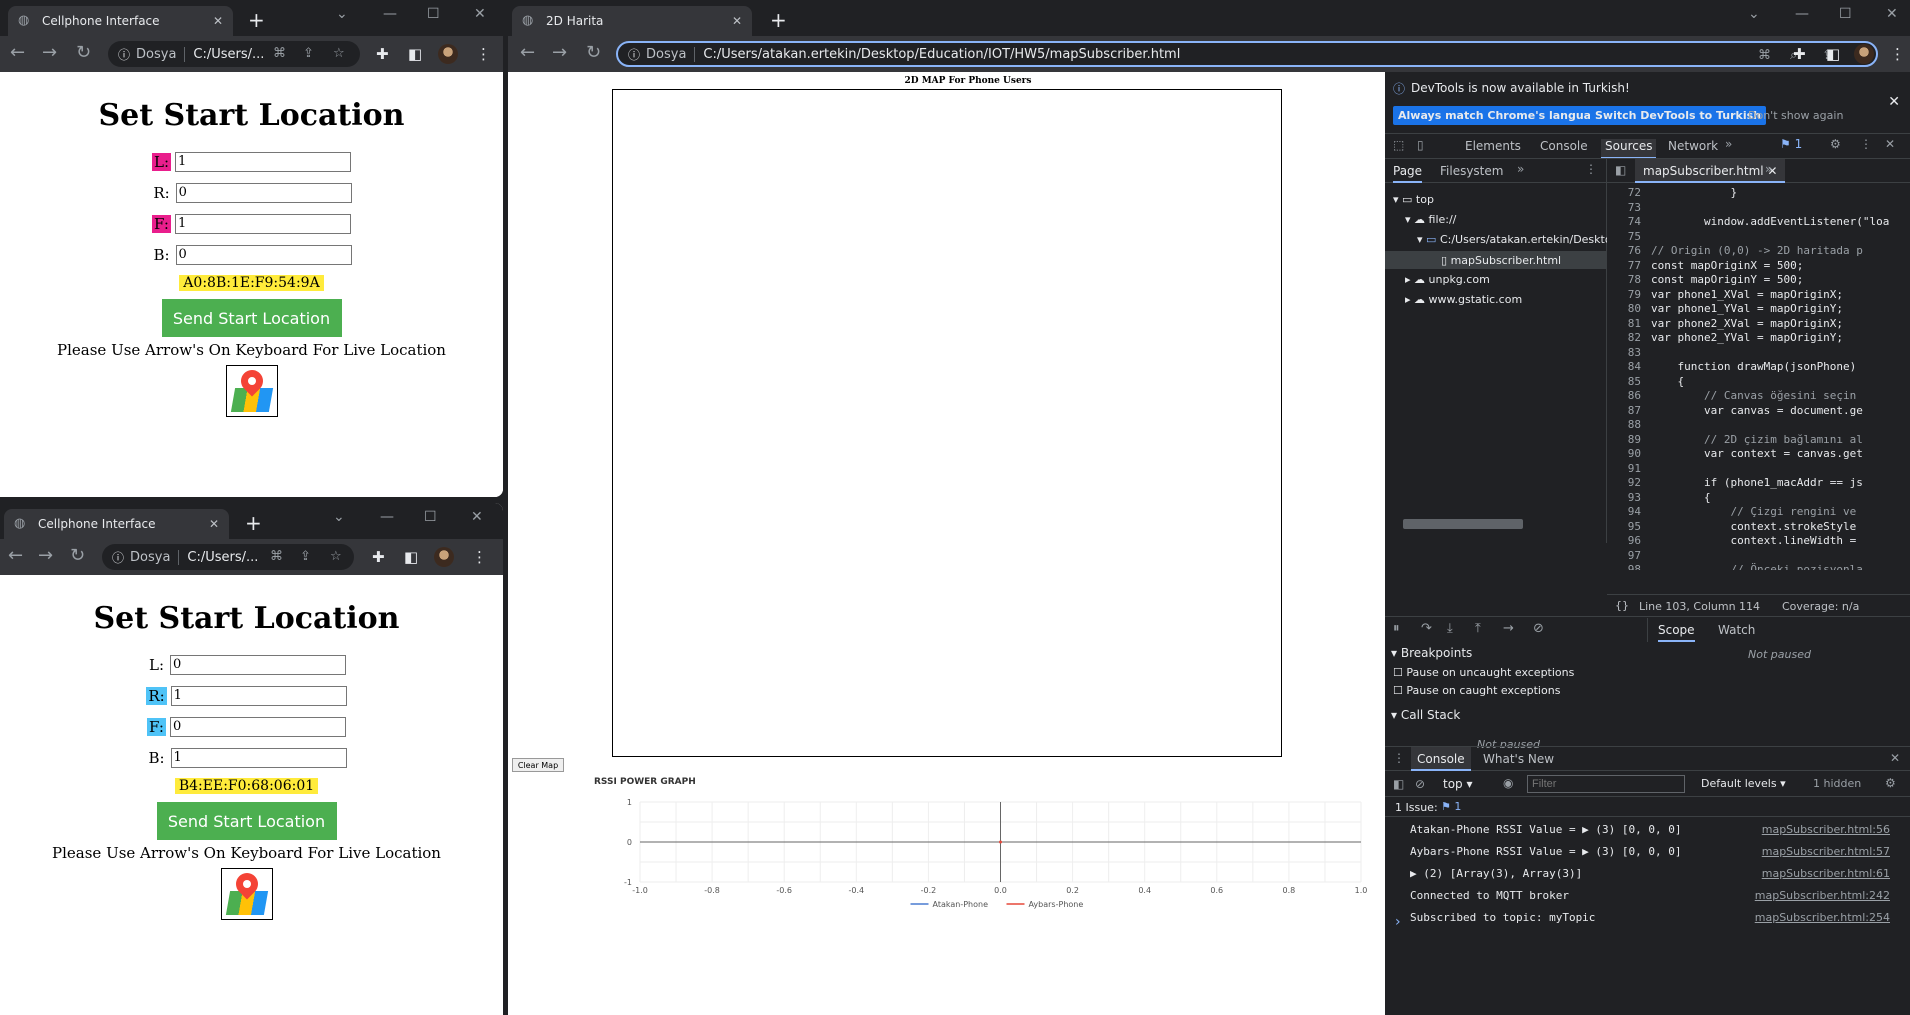  What do you see at coordinates (1508, 628) in the screenshot?
I see `step-icon: →` at bounding box center [1508, 628].